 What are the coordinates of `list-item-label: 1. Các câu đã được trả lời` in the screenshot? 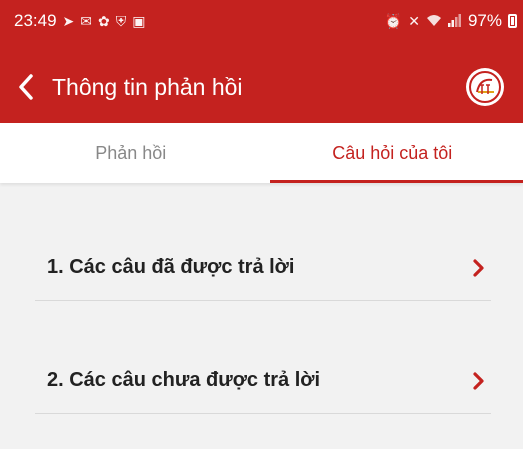 It's located at (171, 267).